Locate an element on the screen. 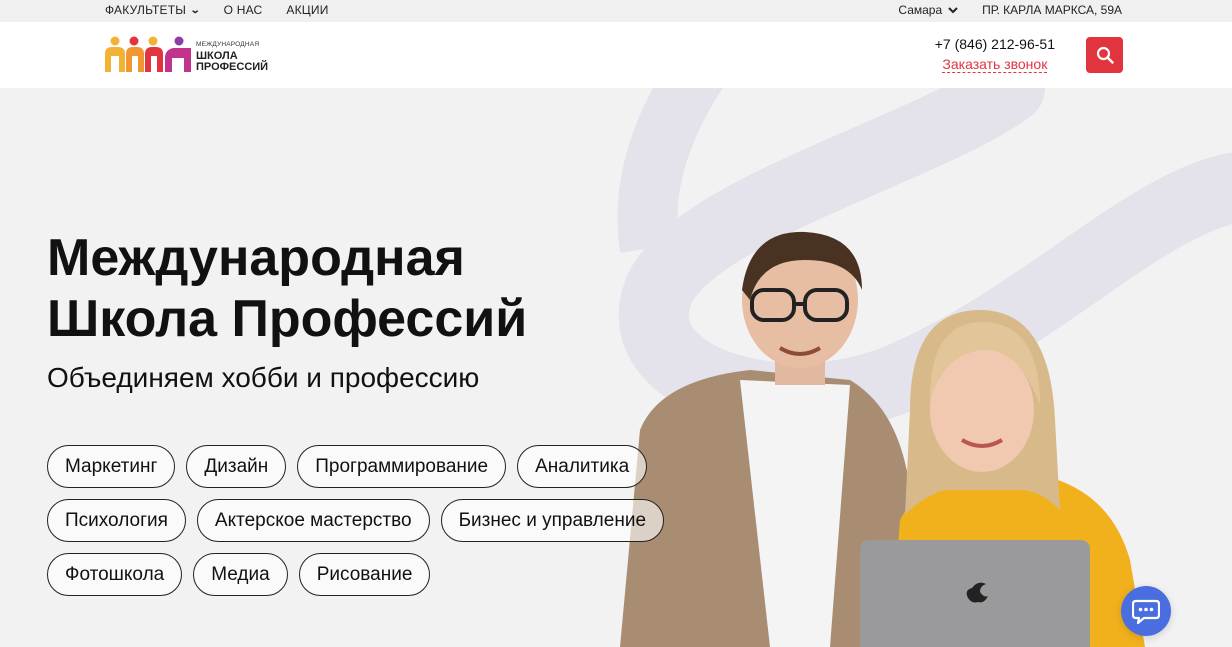 This screenshot has width=1232, height=647. hero-title-line1: Международная is located at coordinates (256, 258).